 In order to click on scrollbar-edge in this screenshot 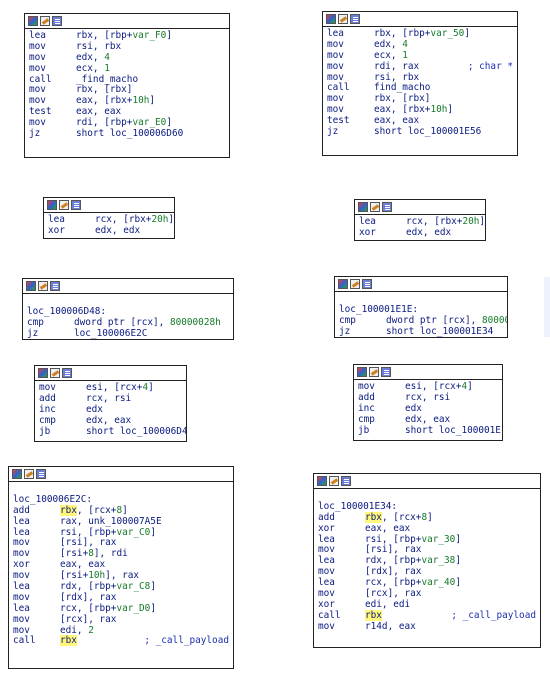, I will do `click(547, 307)`.